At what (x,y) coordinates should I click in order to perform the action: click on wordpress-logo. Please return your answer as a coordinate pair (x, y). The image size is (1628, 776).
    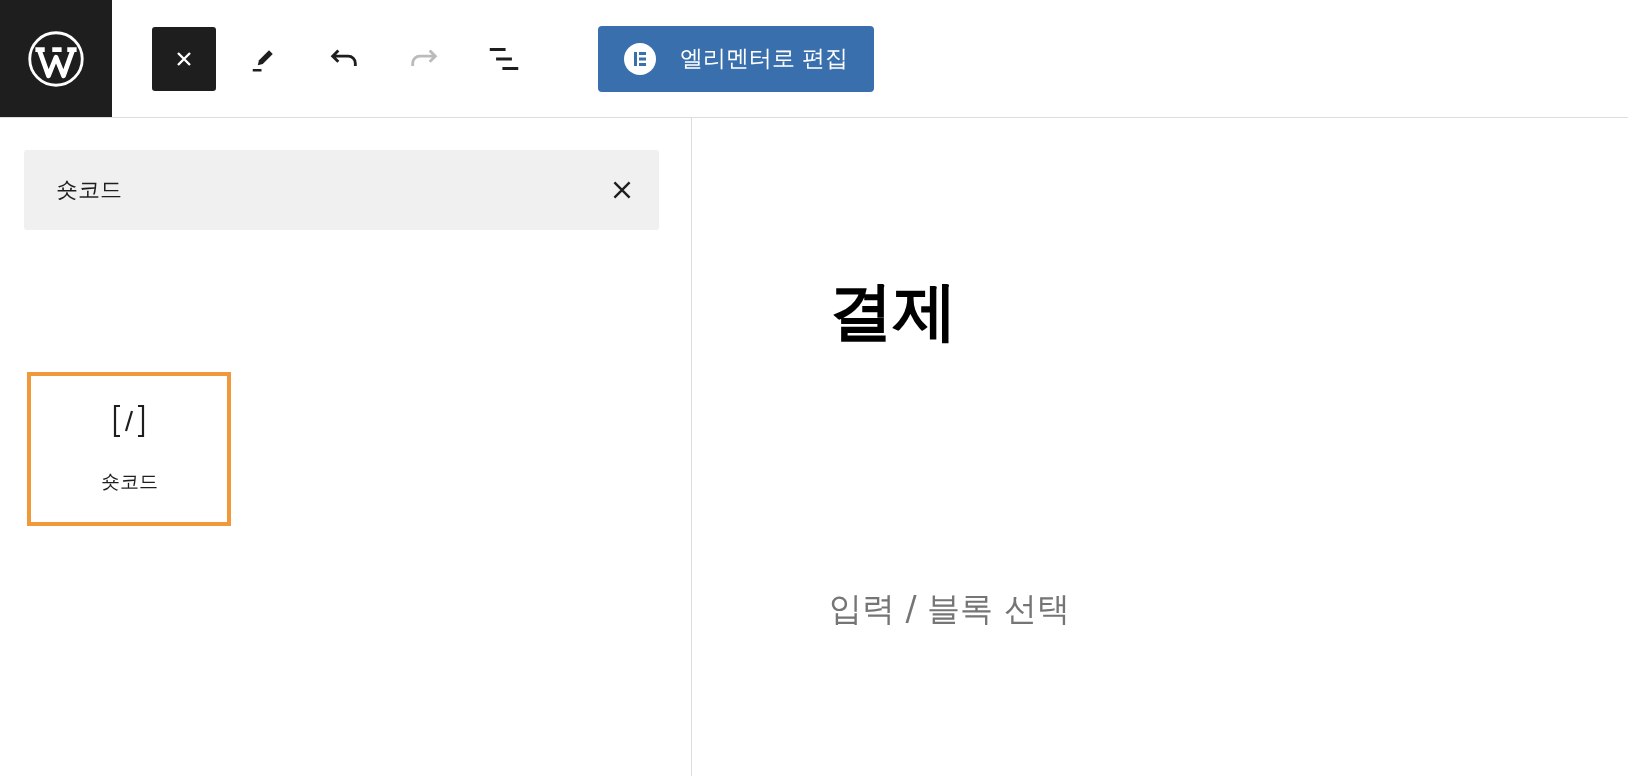
    Looking at the image, I should click on (56, 58).